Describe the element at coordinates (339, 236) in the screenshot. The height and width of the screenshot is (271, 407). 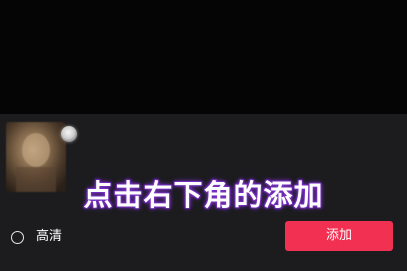
I see `add-button: 添加` at that location.